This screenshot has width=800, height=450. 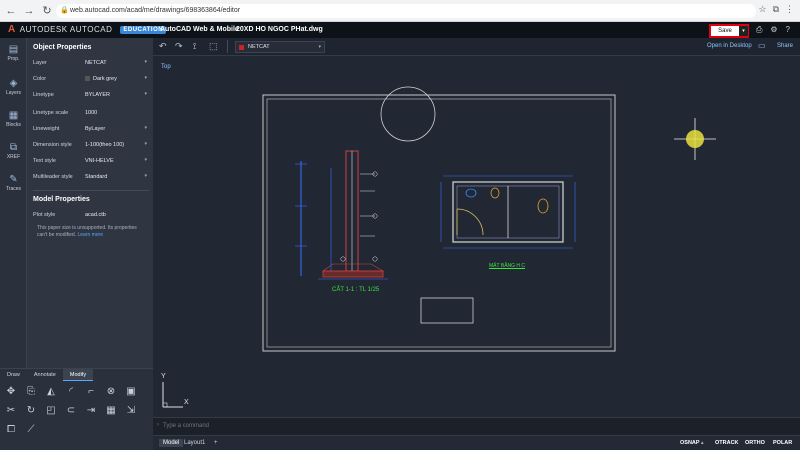 What do you see at coordinates (13, 87) in the screenshot?
I see `rail-item-layers: ◈ Layers` at bounding box center [13, 87].